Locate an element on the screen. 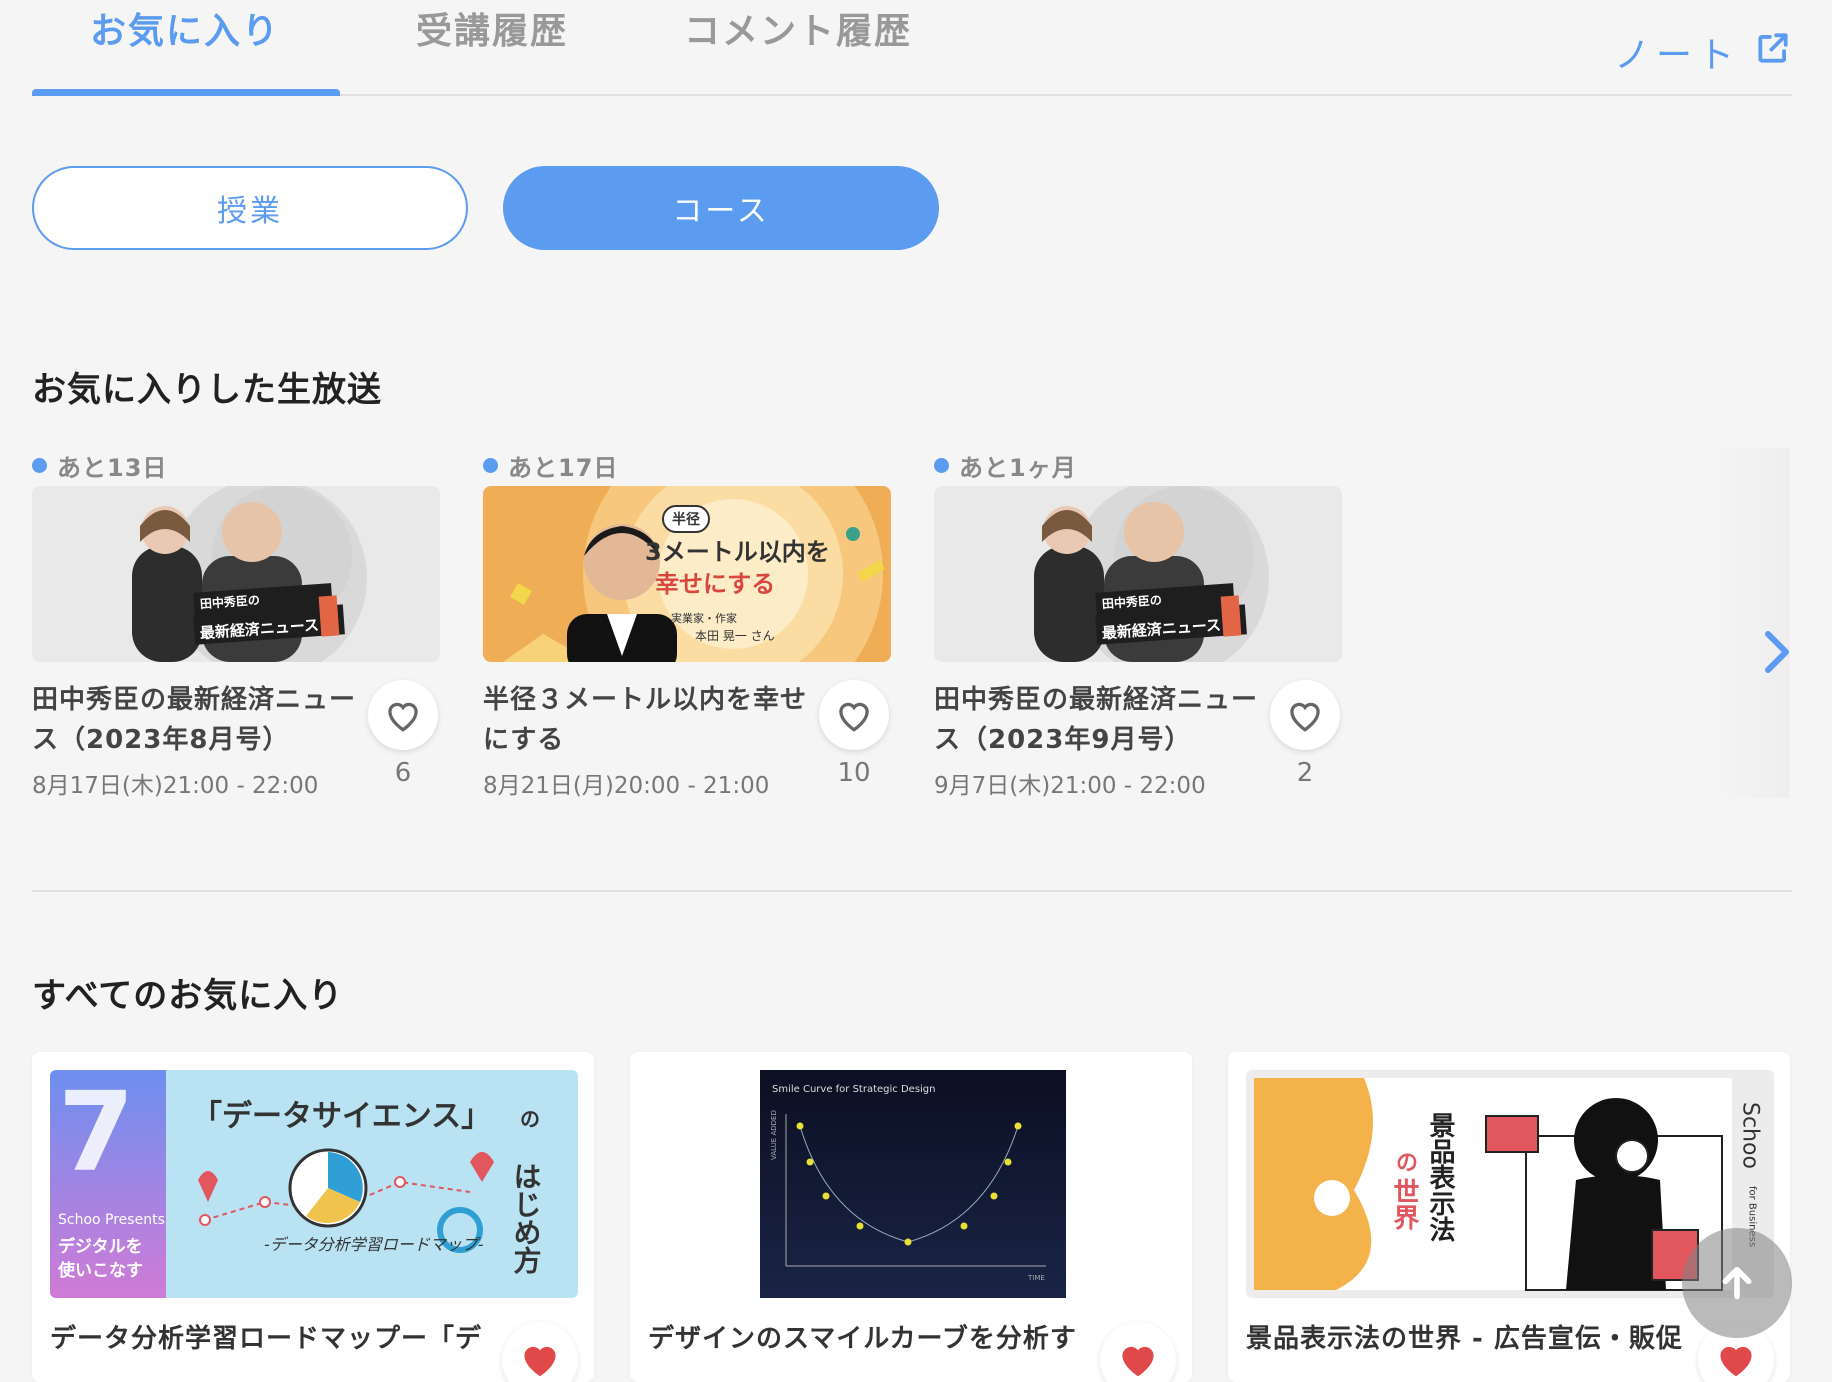 Image resolution: width=1832 pixels, height=1382 pixels. carousel-fade is located at coordinates (1750, 623).